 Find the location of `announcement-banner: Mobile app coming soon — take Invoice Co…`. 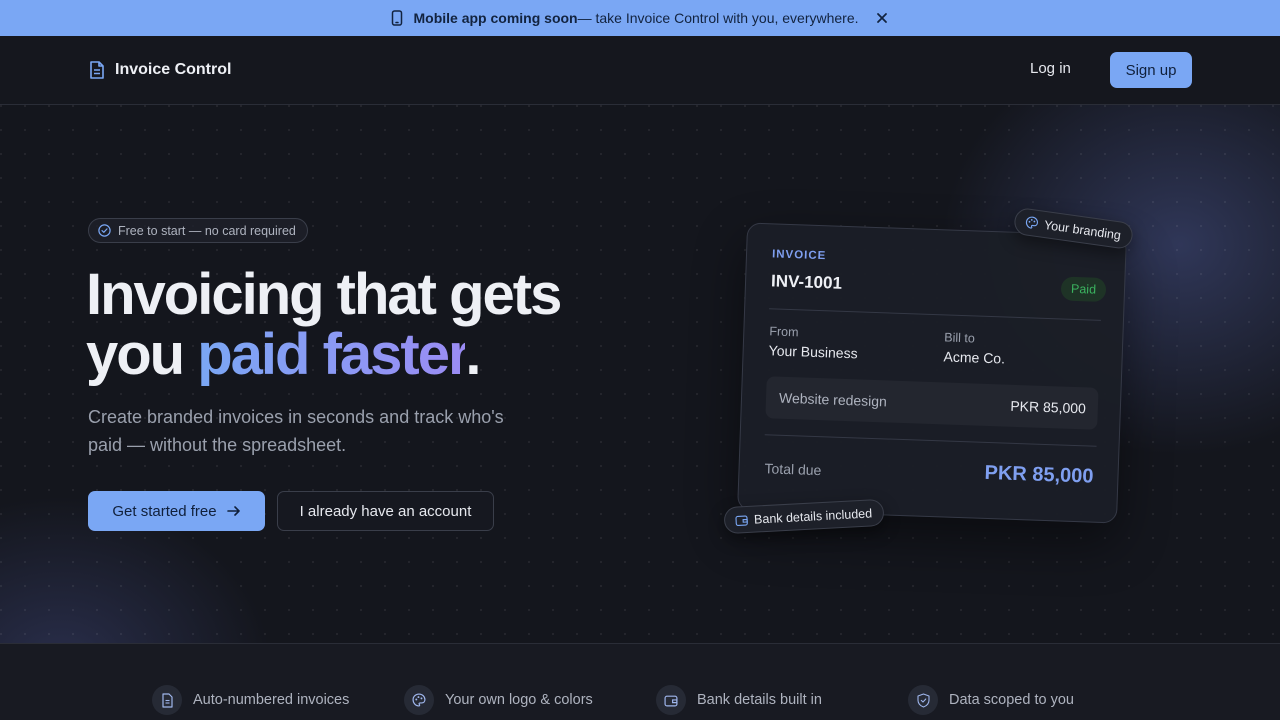

announcement-banner: Mobile app coming soon — take Invoice Co… is located at coordinates (640, 18).